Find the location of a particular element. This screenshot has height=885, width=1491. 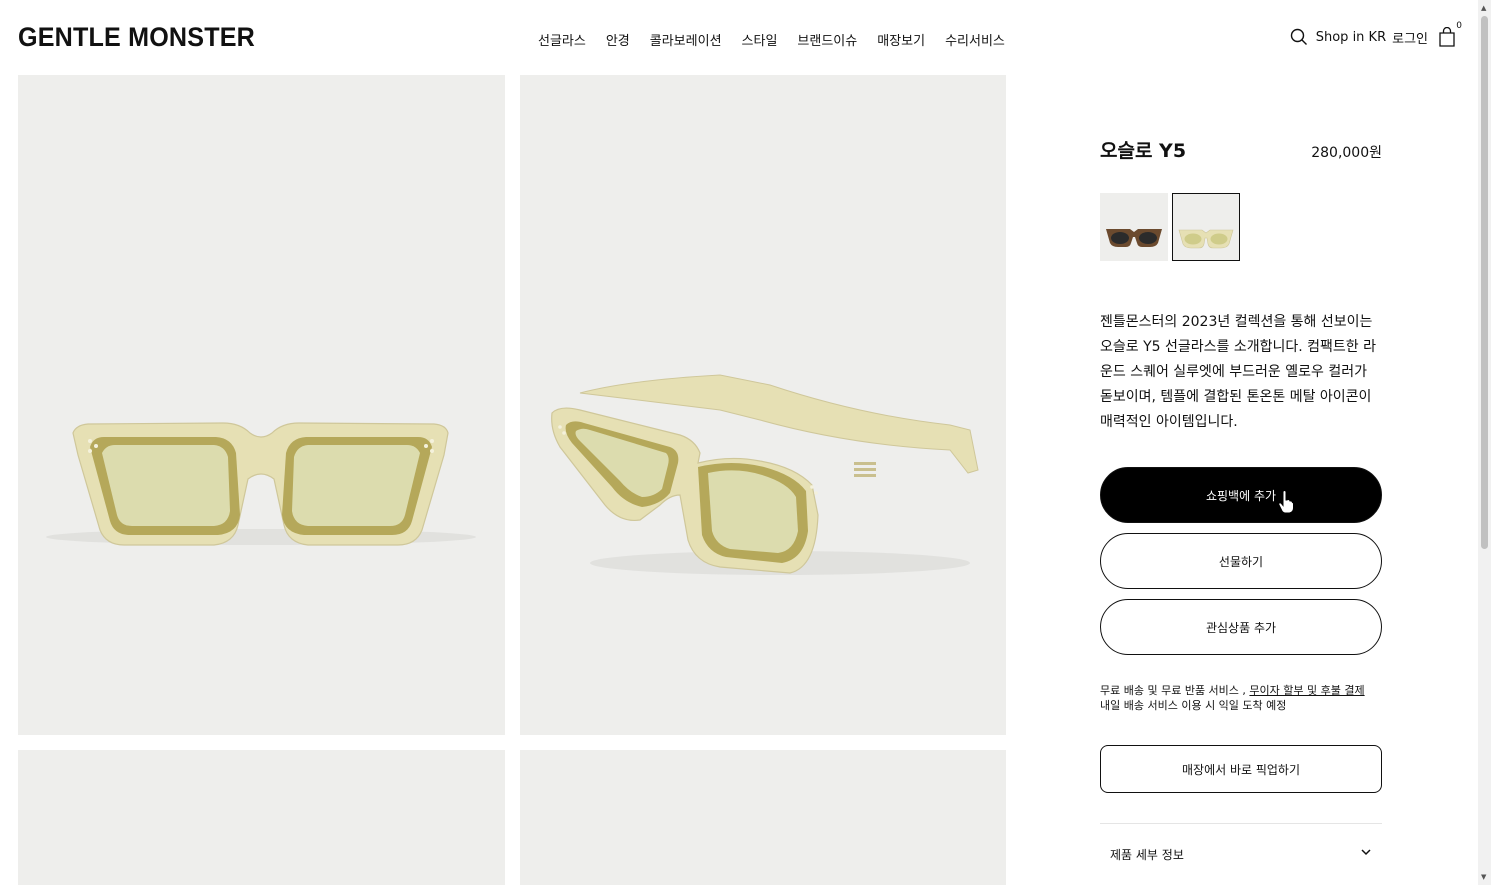

hand-pointer-cursor-icon is located at coordinates (1286, 502).